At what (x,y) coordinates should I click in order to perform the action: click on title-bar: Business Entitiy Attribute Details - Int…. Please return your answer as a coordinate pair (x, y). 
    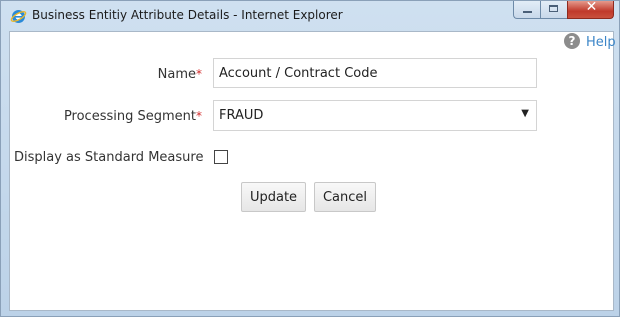
    Looking at the image, I should click on (310, 15).